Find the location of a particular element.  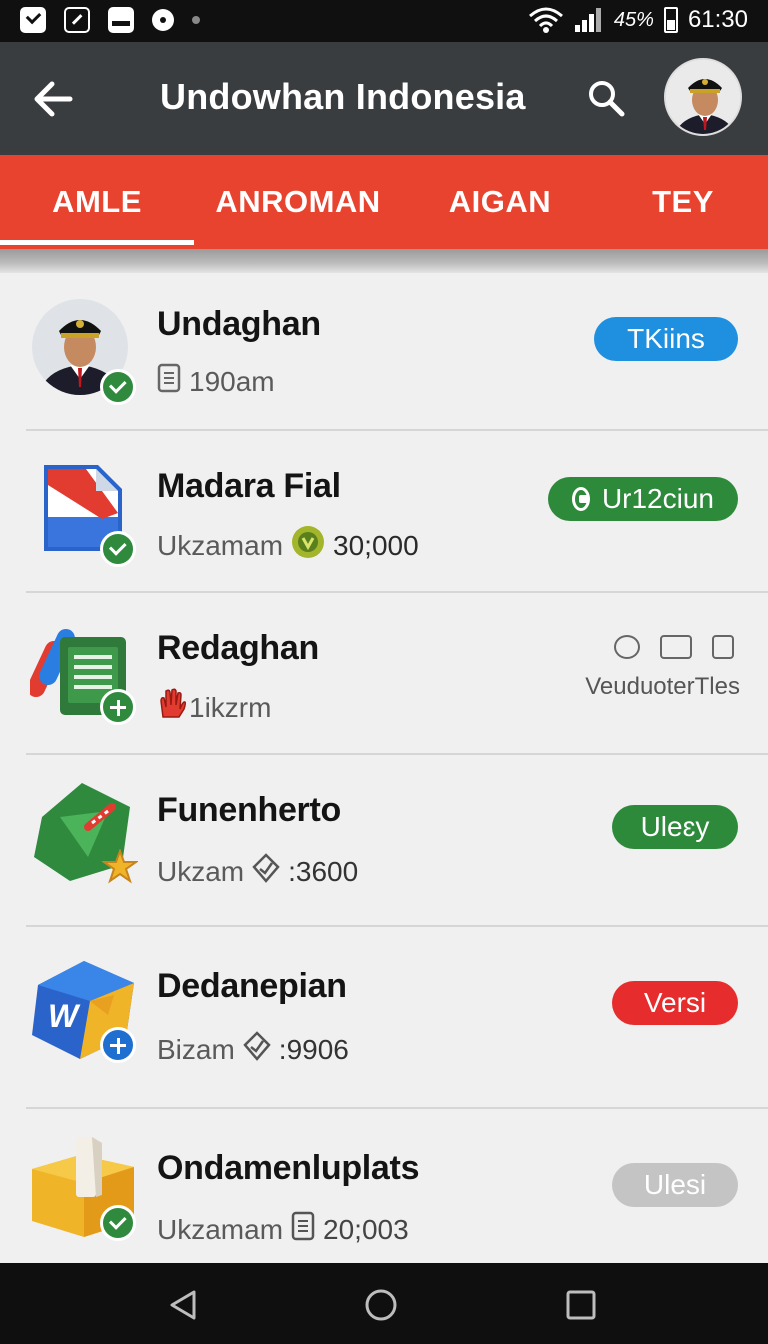

item-meta: Ukzam :3600 is located at coordinates (257, 871).